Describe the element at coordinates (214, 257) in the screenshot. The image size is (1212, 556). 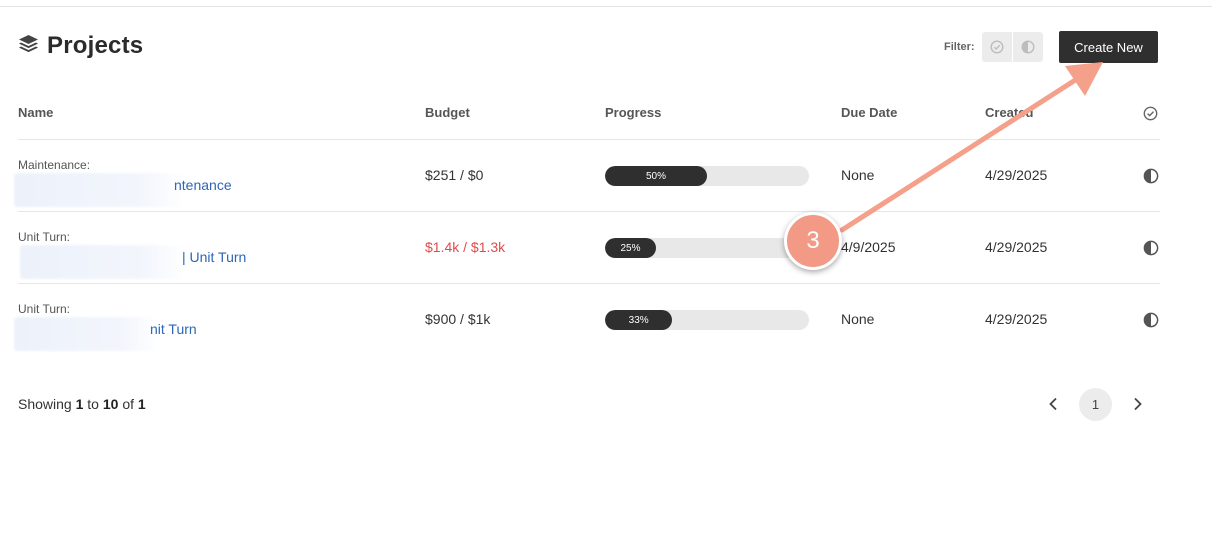
I see `project-name-link: | Unit Turn` at that location.